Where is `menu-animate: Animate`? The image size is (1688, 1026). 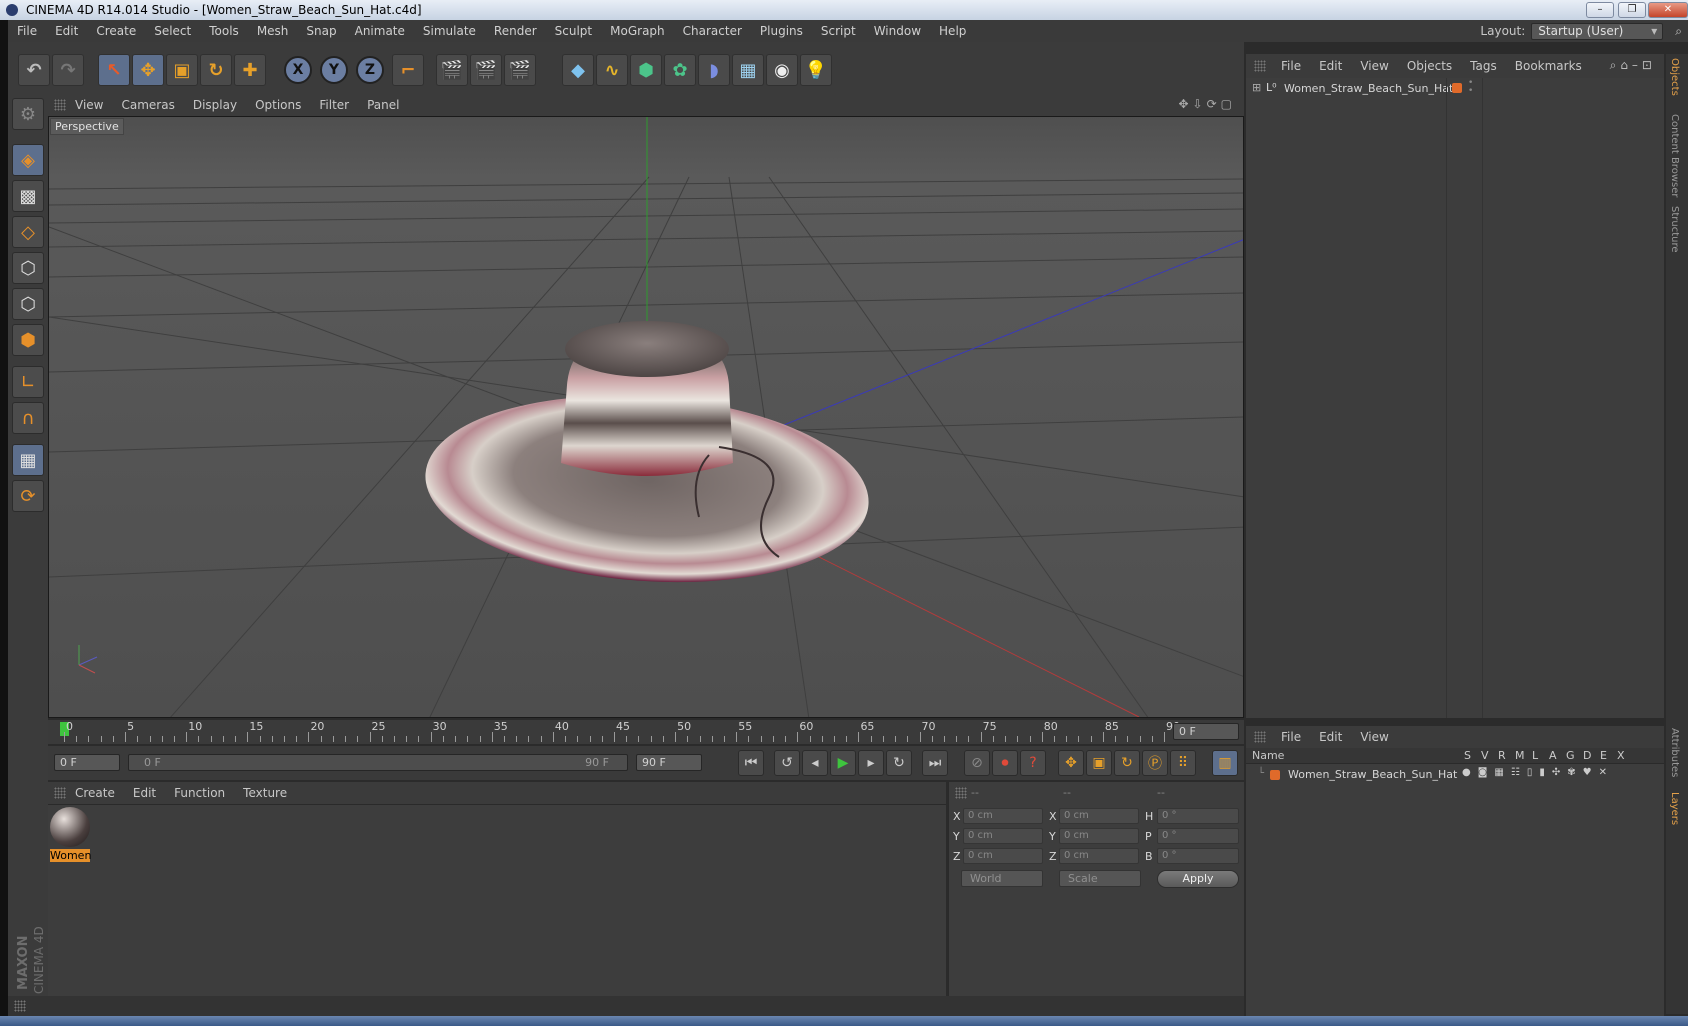 menu-animate: Animate is located at coordinates (380, 31).